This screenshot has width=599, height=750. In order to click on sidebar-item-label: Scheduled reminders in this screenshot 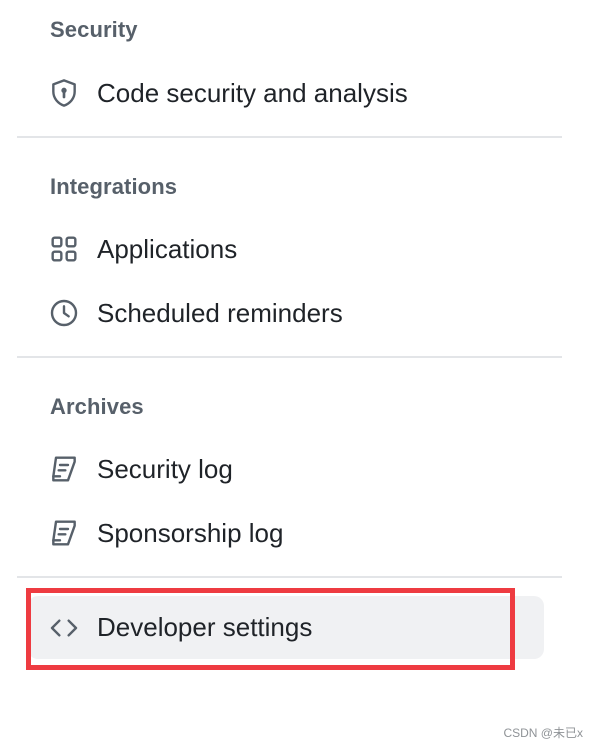, I will do `click(220, 312)`.